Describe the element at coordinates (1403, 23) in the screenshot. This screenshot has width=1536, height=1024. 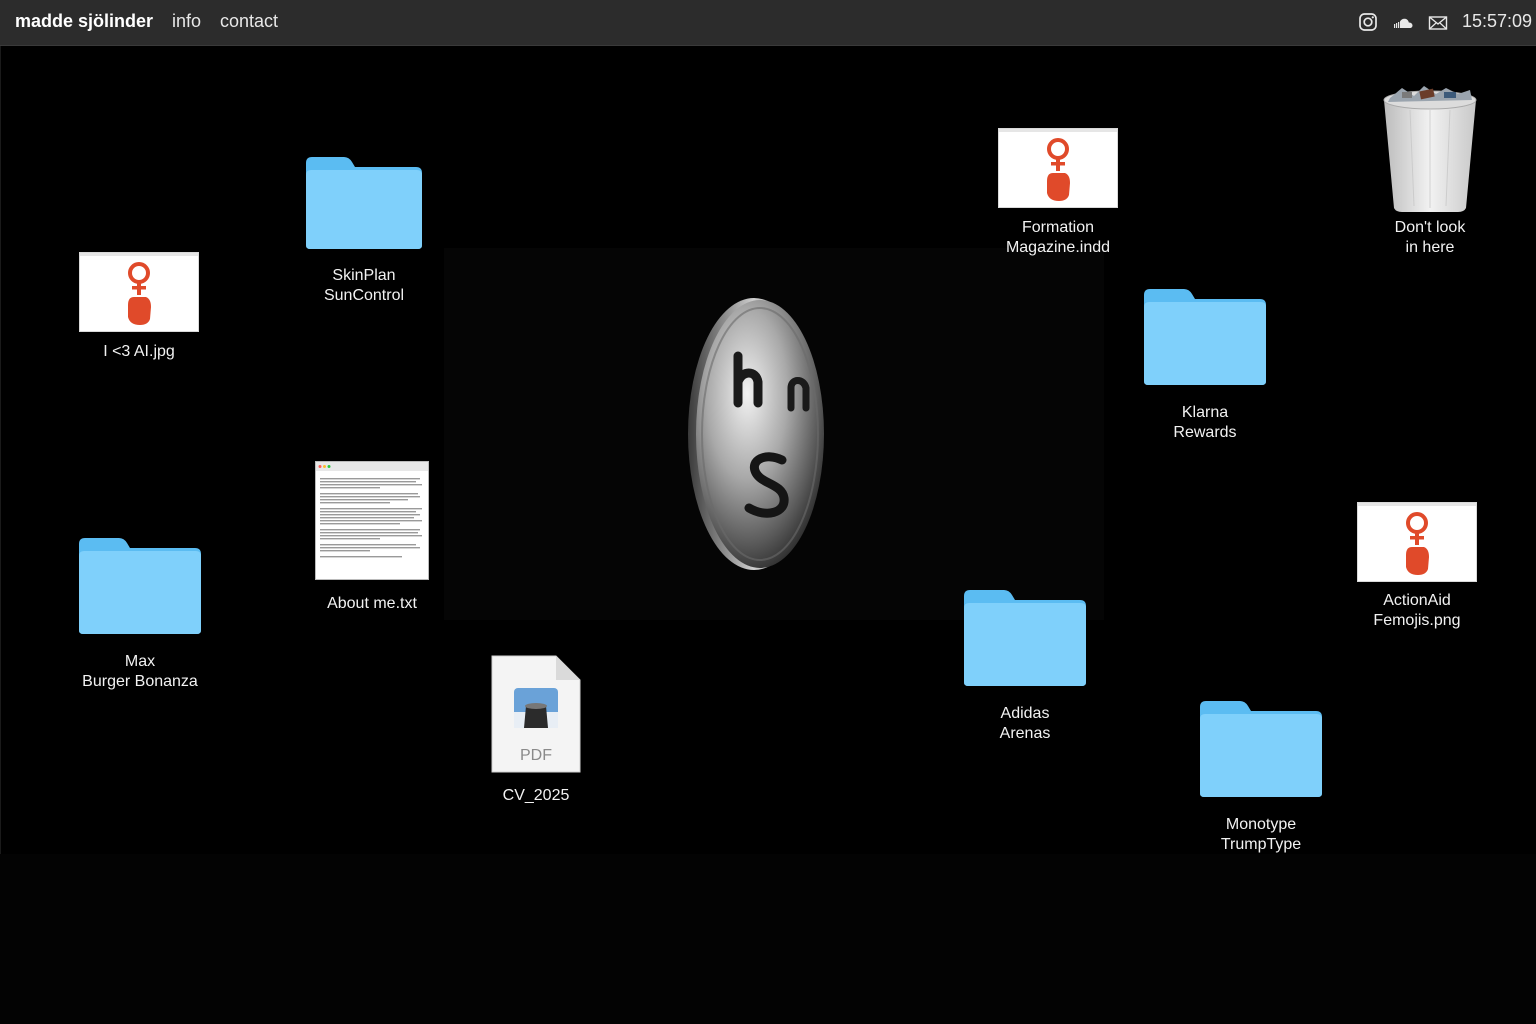
I see `soundcloud-icon` at that location.